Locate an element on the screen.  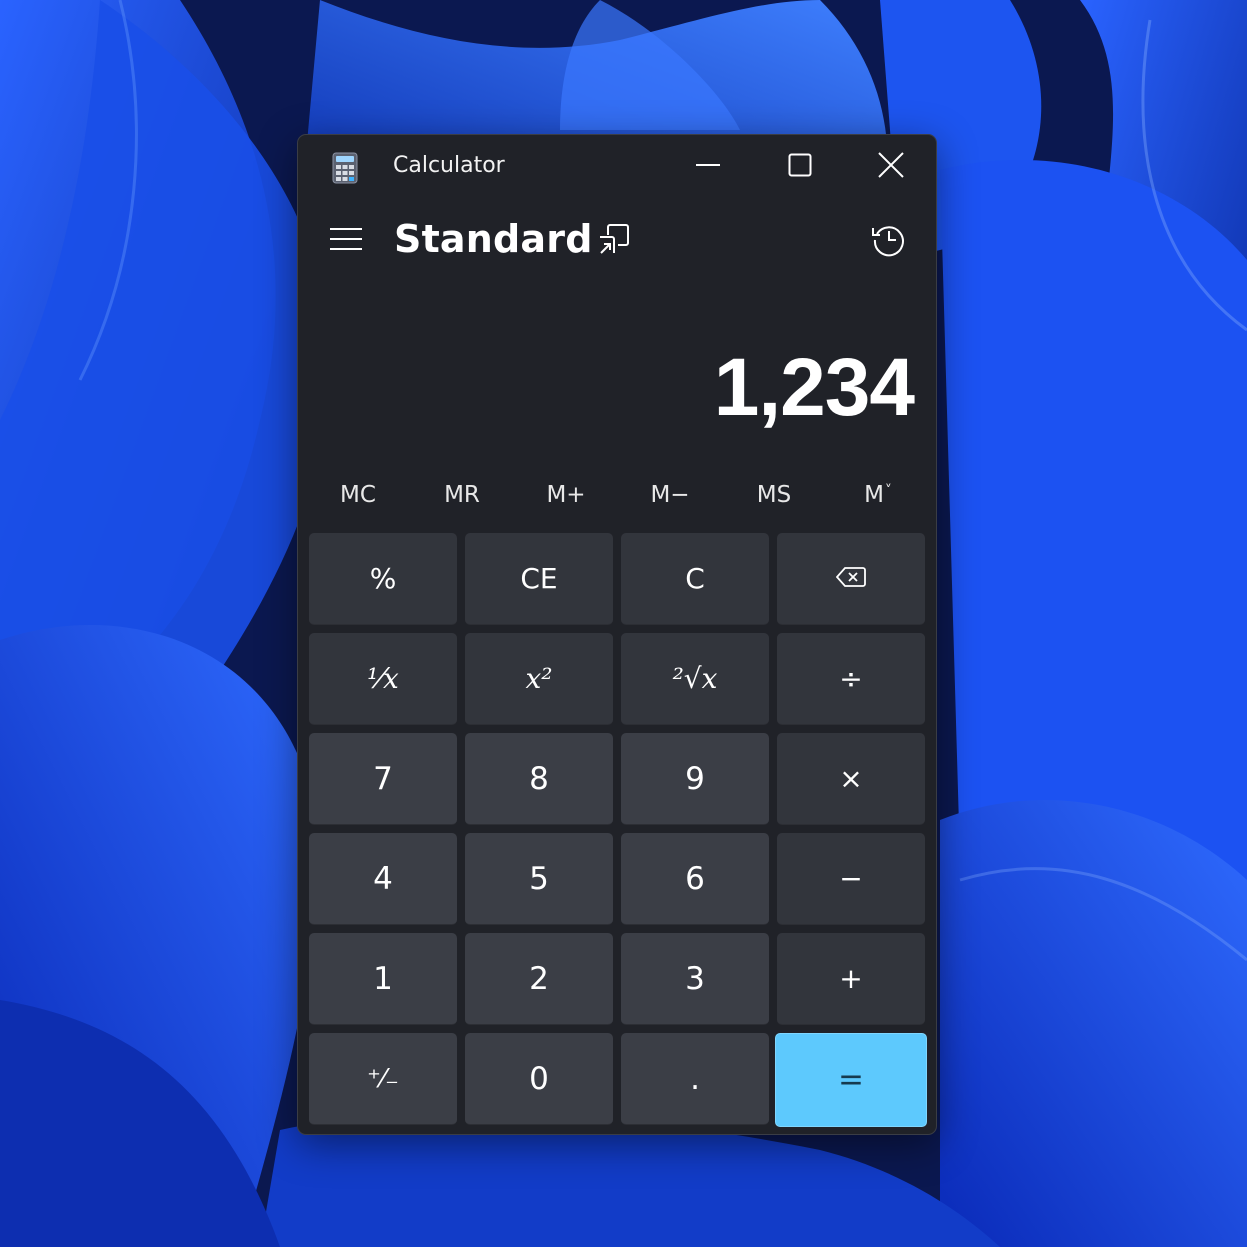
close-button is located at coordinates (891, 167).